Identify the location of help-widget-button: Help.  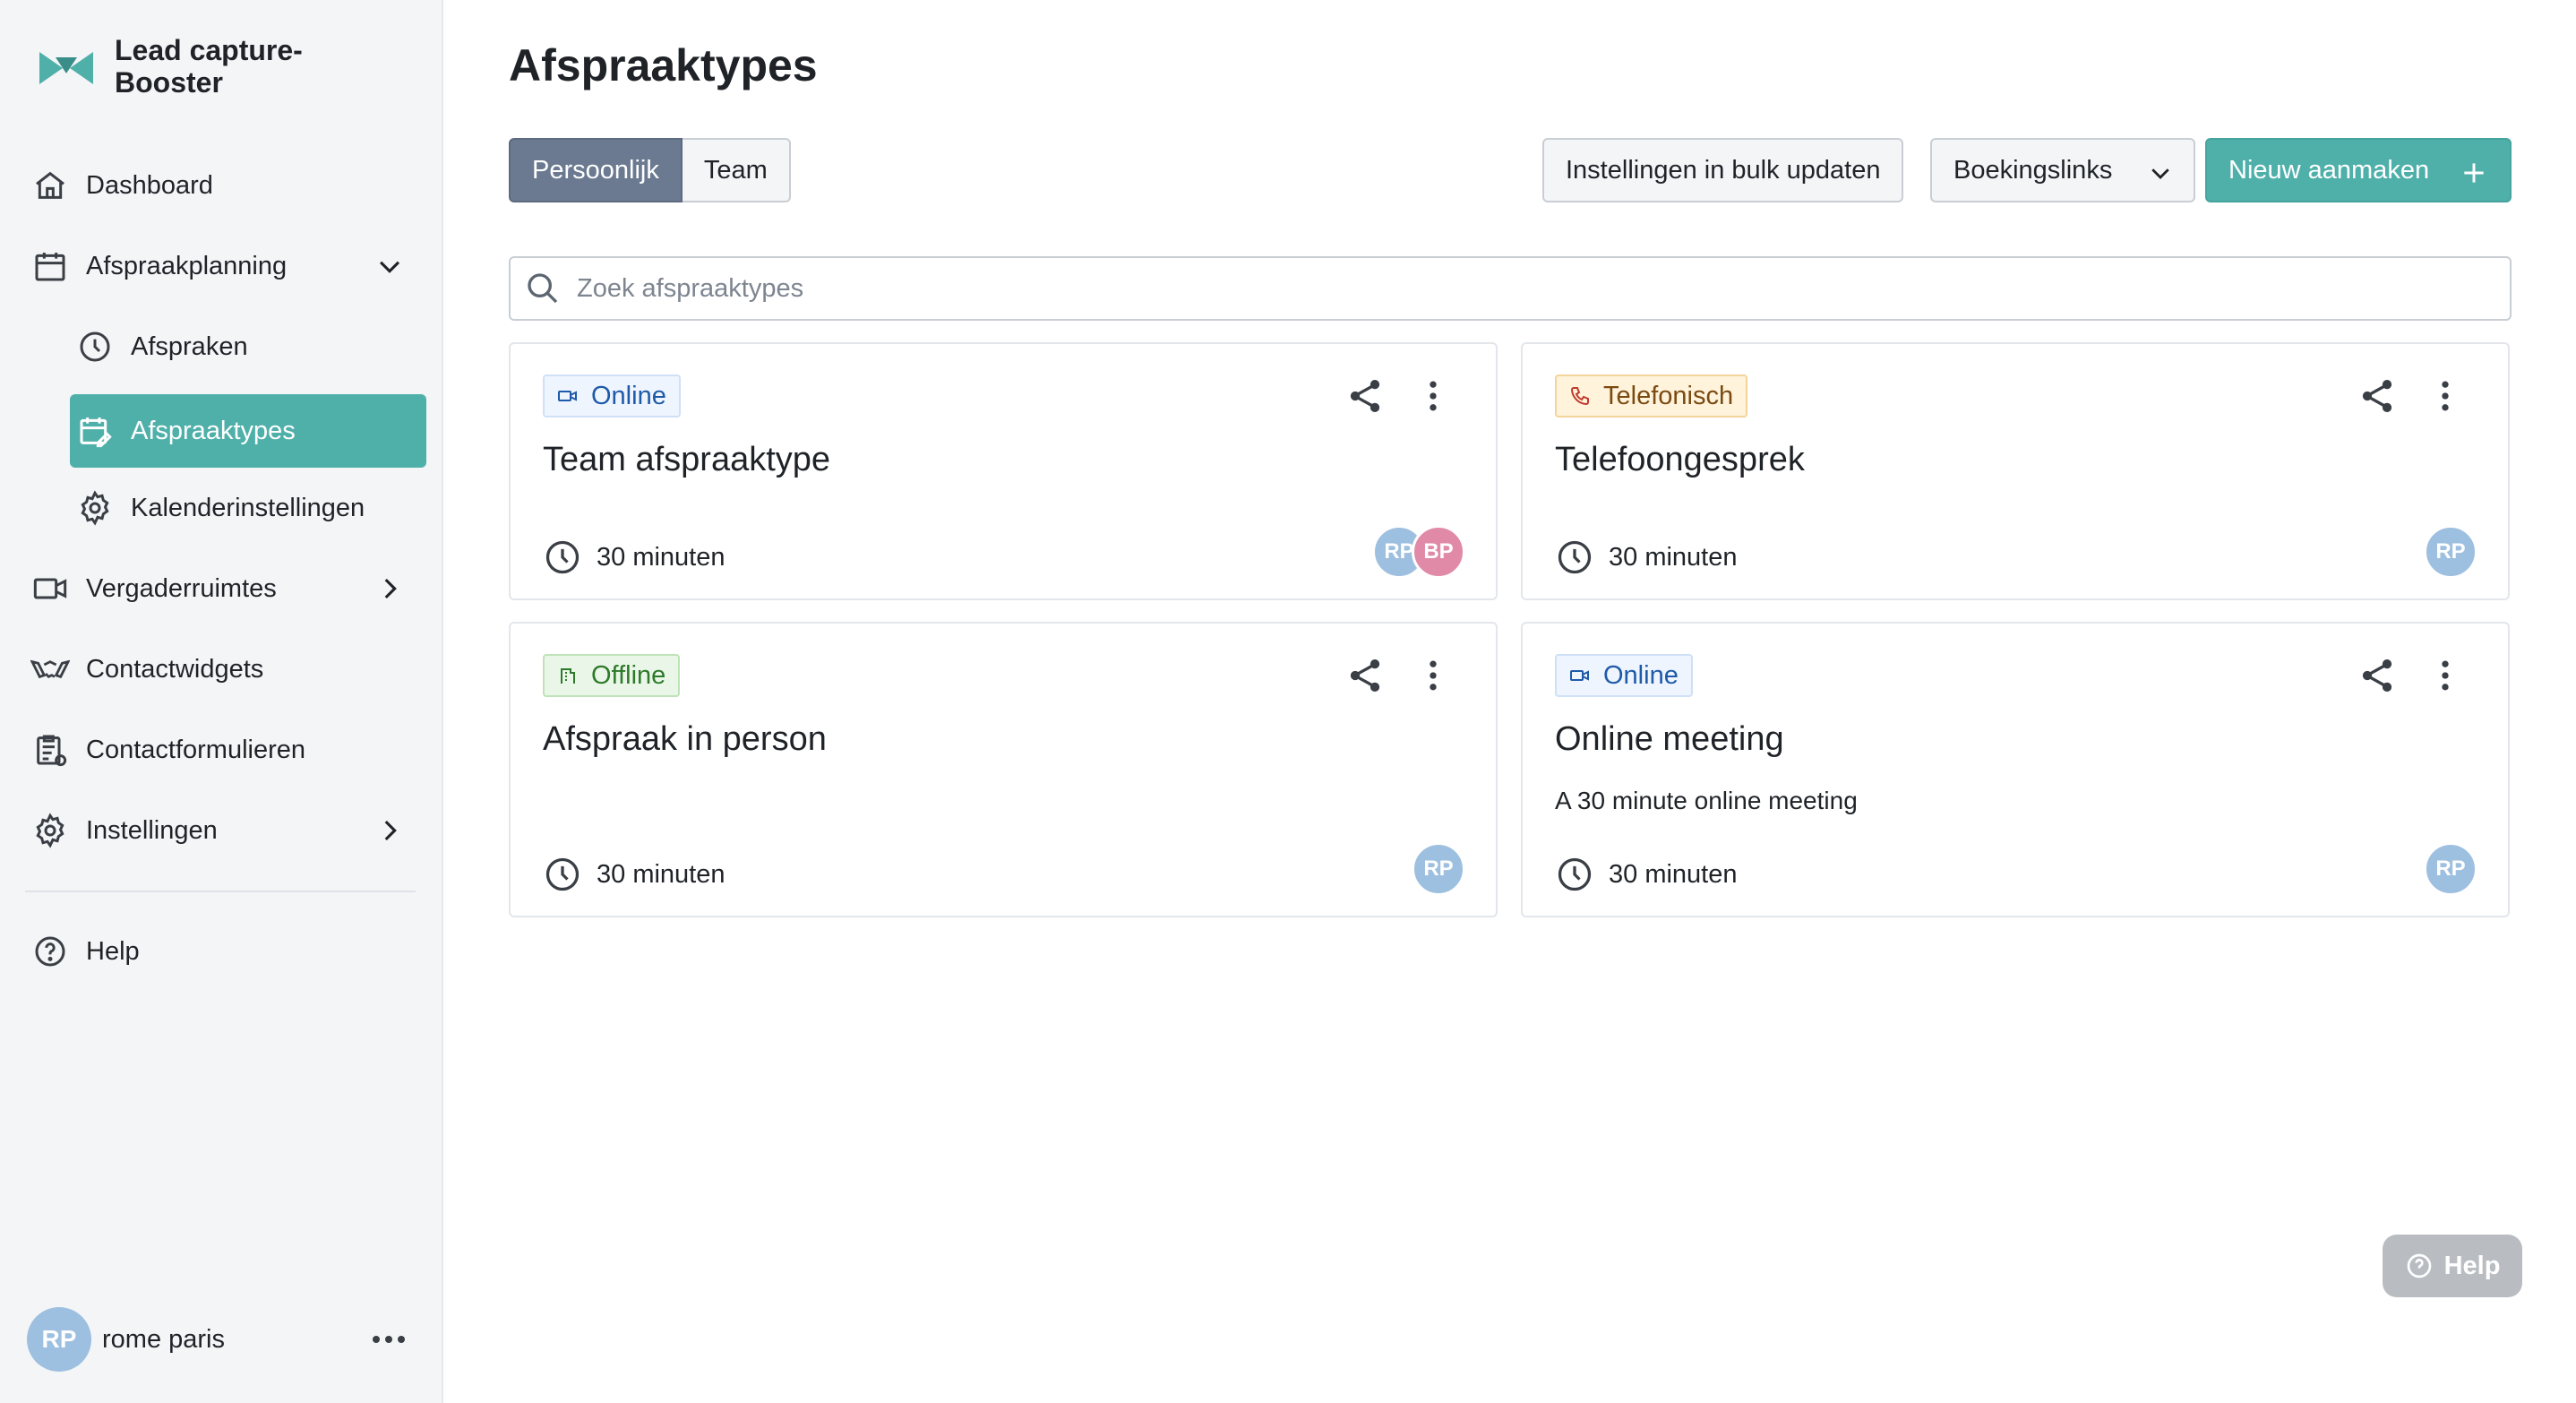
(2452, 1266).